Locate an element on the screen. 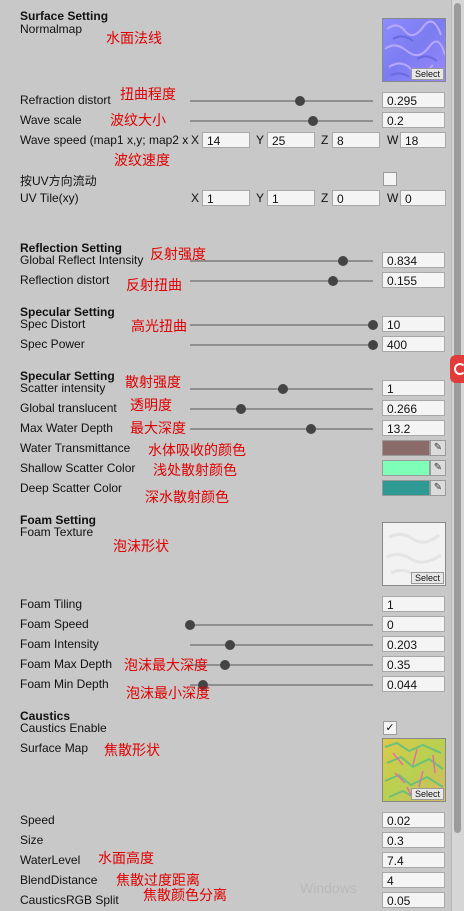 The height and width of the screenshot is (911, 464). wave-speed-z-field: 8 is located at coordinates (356, 140).